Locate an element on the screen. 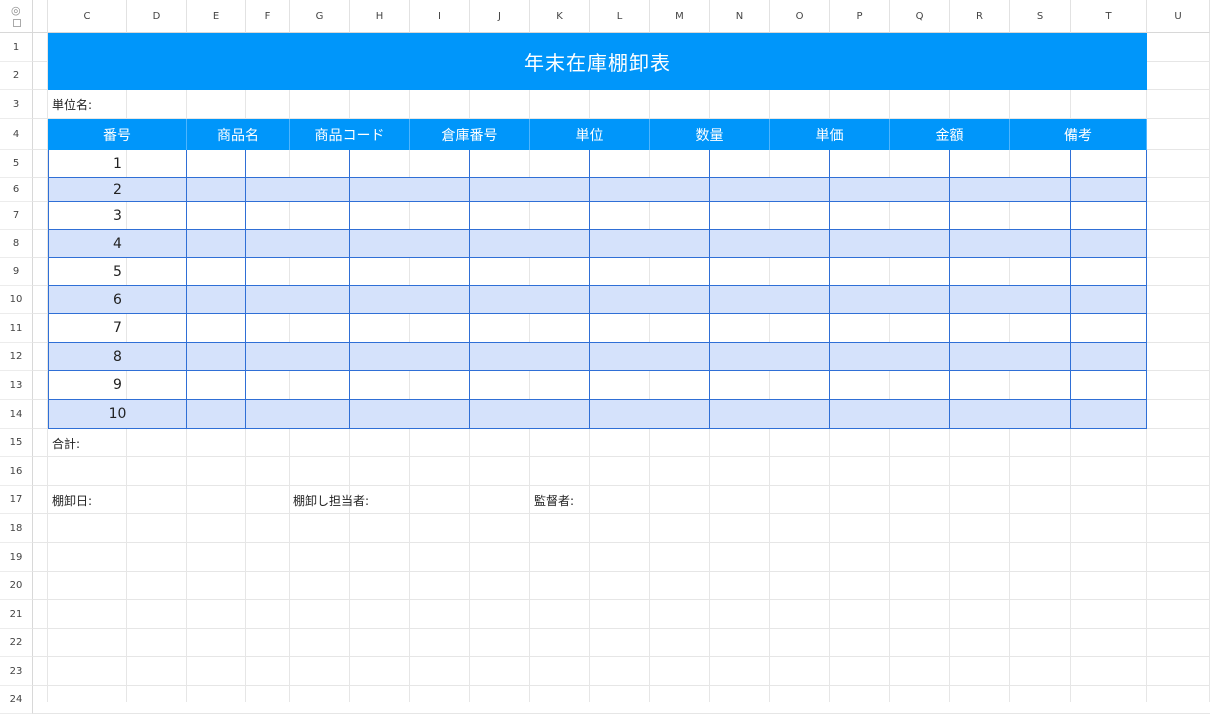  row-header-15: 15 is located at coordinates (16, 443).